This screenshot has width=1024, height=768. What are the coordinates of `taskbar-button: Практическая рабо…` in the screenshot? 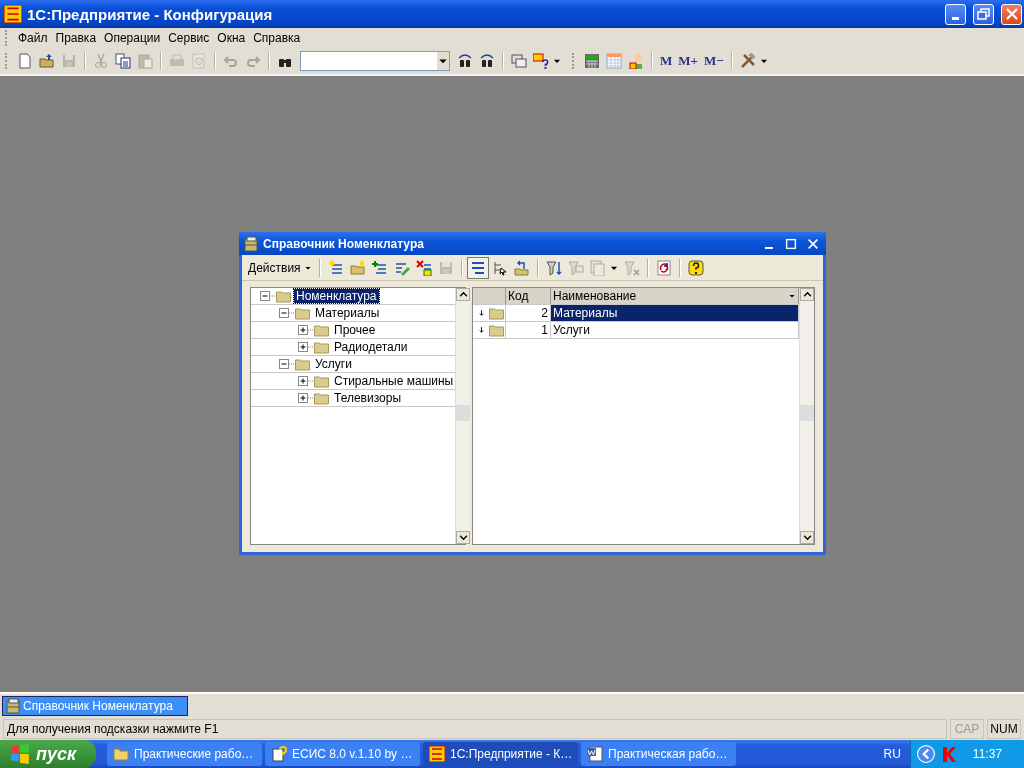 It's located at (658, 754).